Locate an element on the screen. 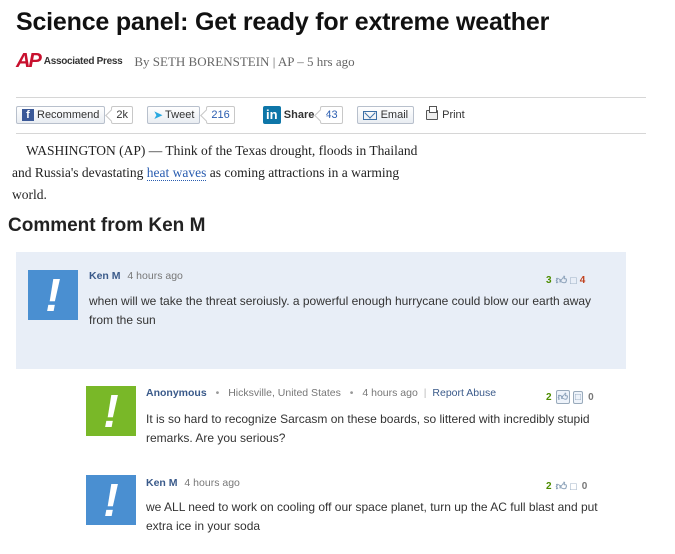 This screenshot has height=554, width=675. twitter-bird-icon: ➤ is located at coordinates (158, 115).